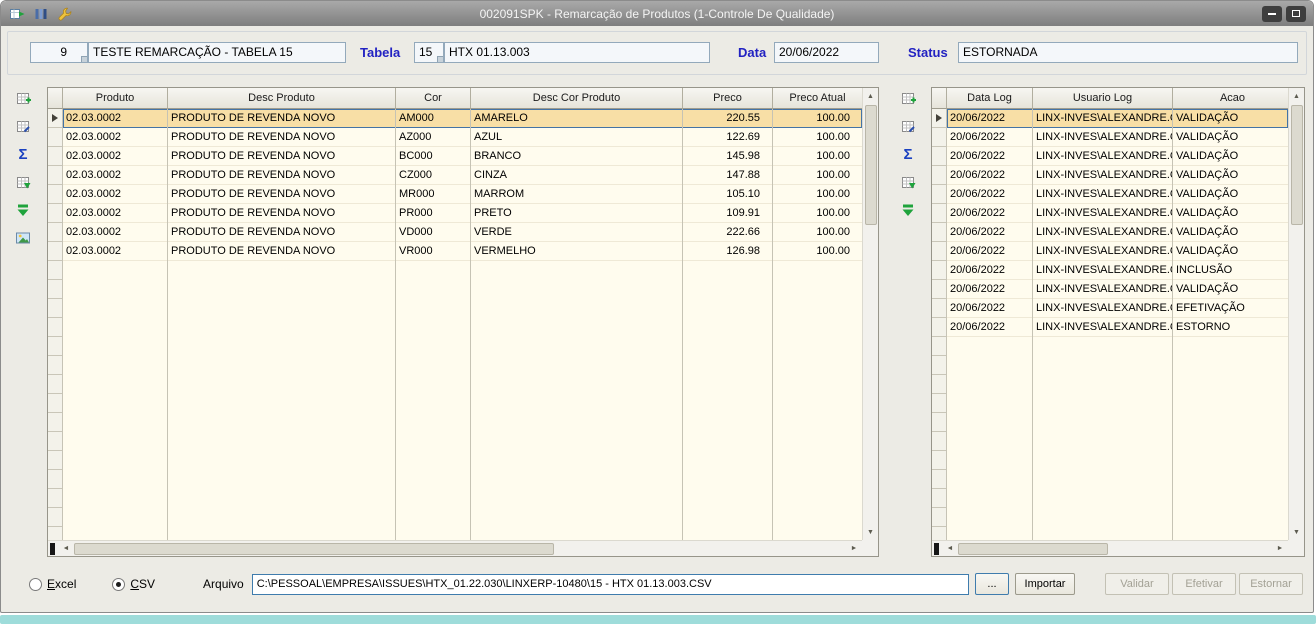 The width and height of the screenshot is (1316, 624). I want to click on column-header: Desc Cor Produto, so click(577, 98).